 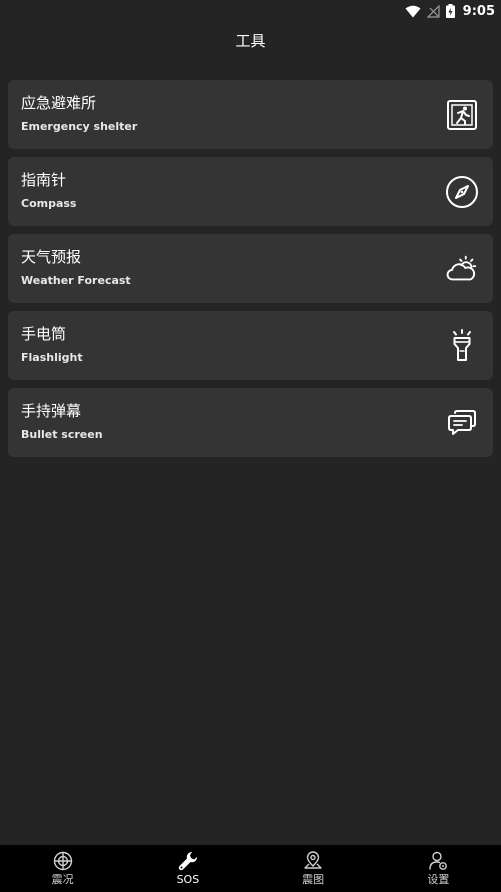 I want to click on tool-card-weather-forecast: 天气预报 Weather Forecast, so click(x=250, y=268).